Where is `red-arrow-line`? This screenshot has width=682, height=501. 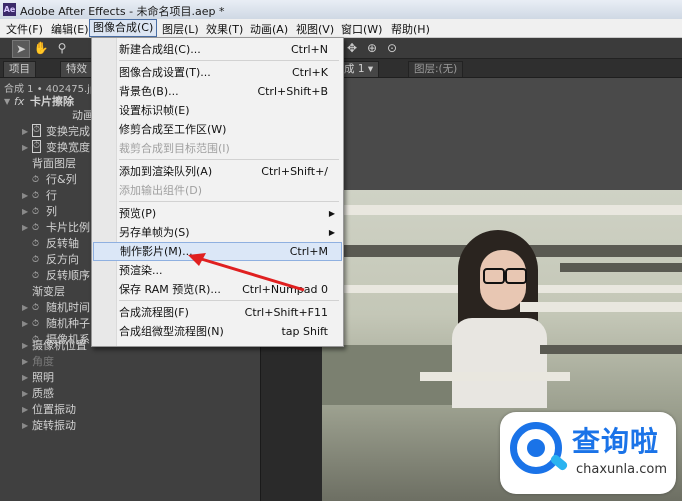
red-arrow-line is located at coordinates (251, 274).